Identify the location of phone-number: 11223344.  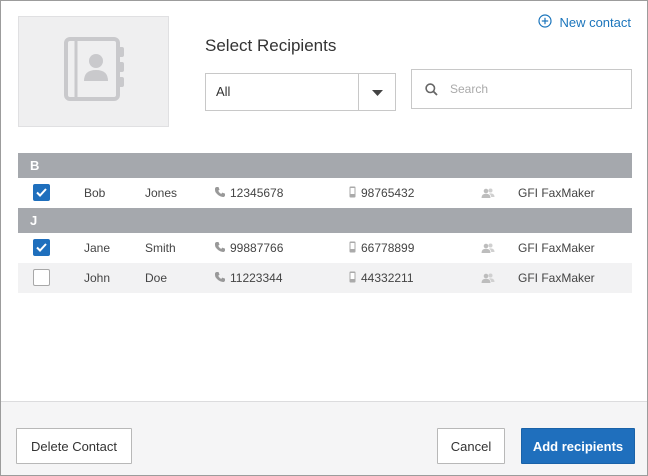
(256, 278).